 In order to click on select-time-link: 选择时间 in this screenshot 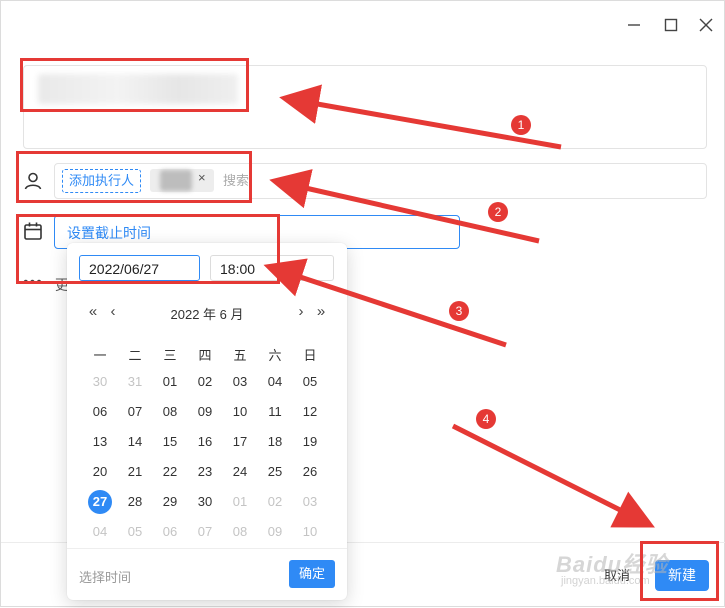, I will do `click(105, 576)`.